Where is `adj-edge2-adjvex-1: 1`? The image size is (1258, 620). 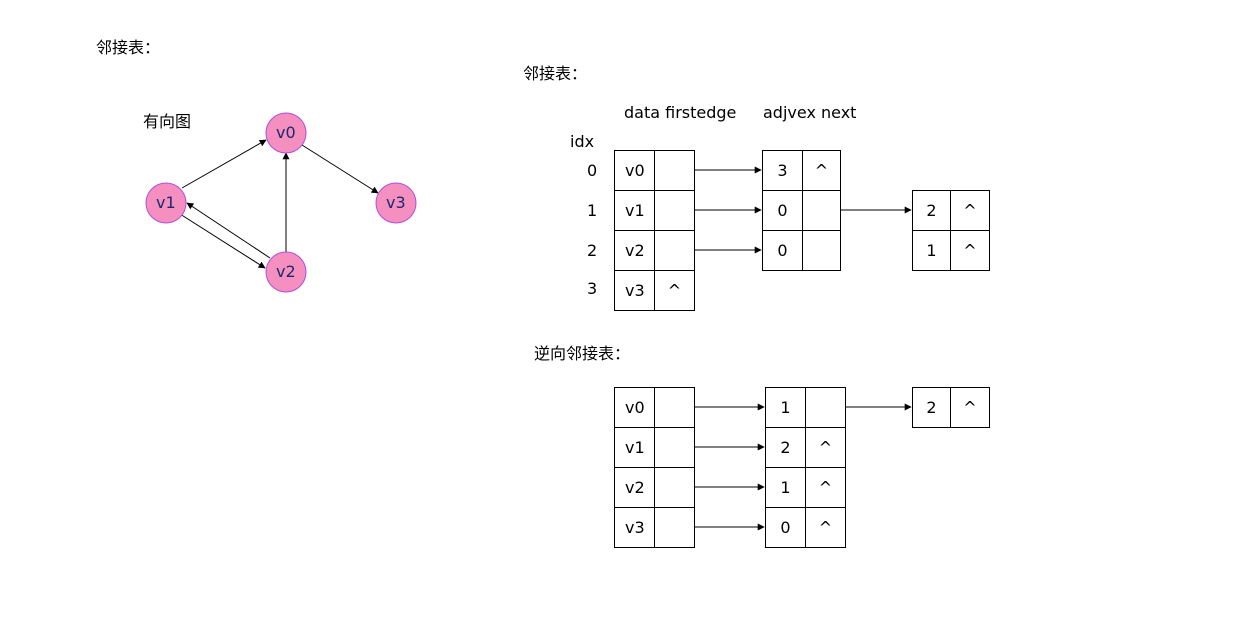
adj-edge2-adjvex-1: 1 is located at coordinates (931, 250).